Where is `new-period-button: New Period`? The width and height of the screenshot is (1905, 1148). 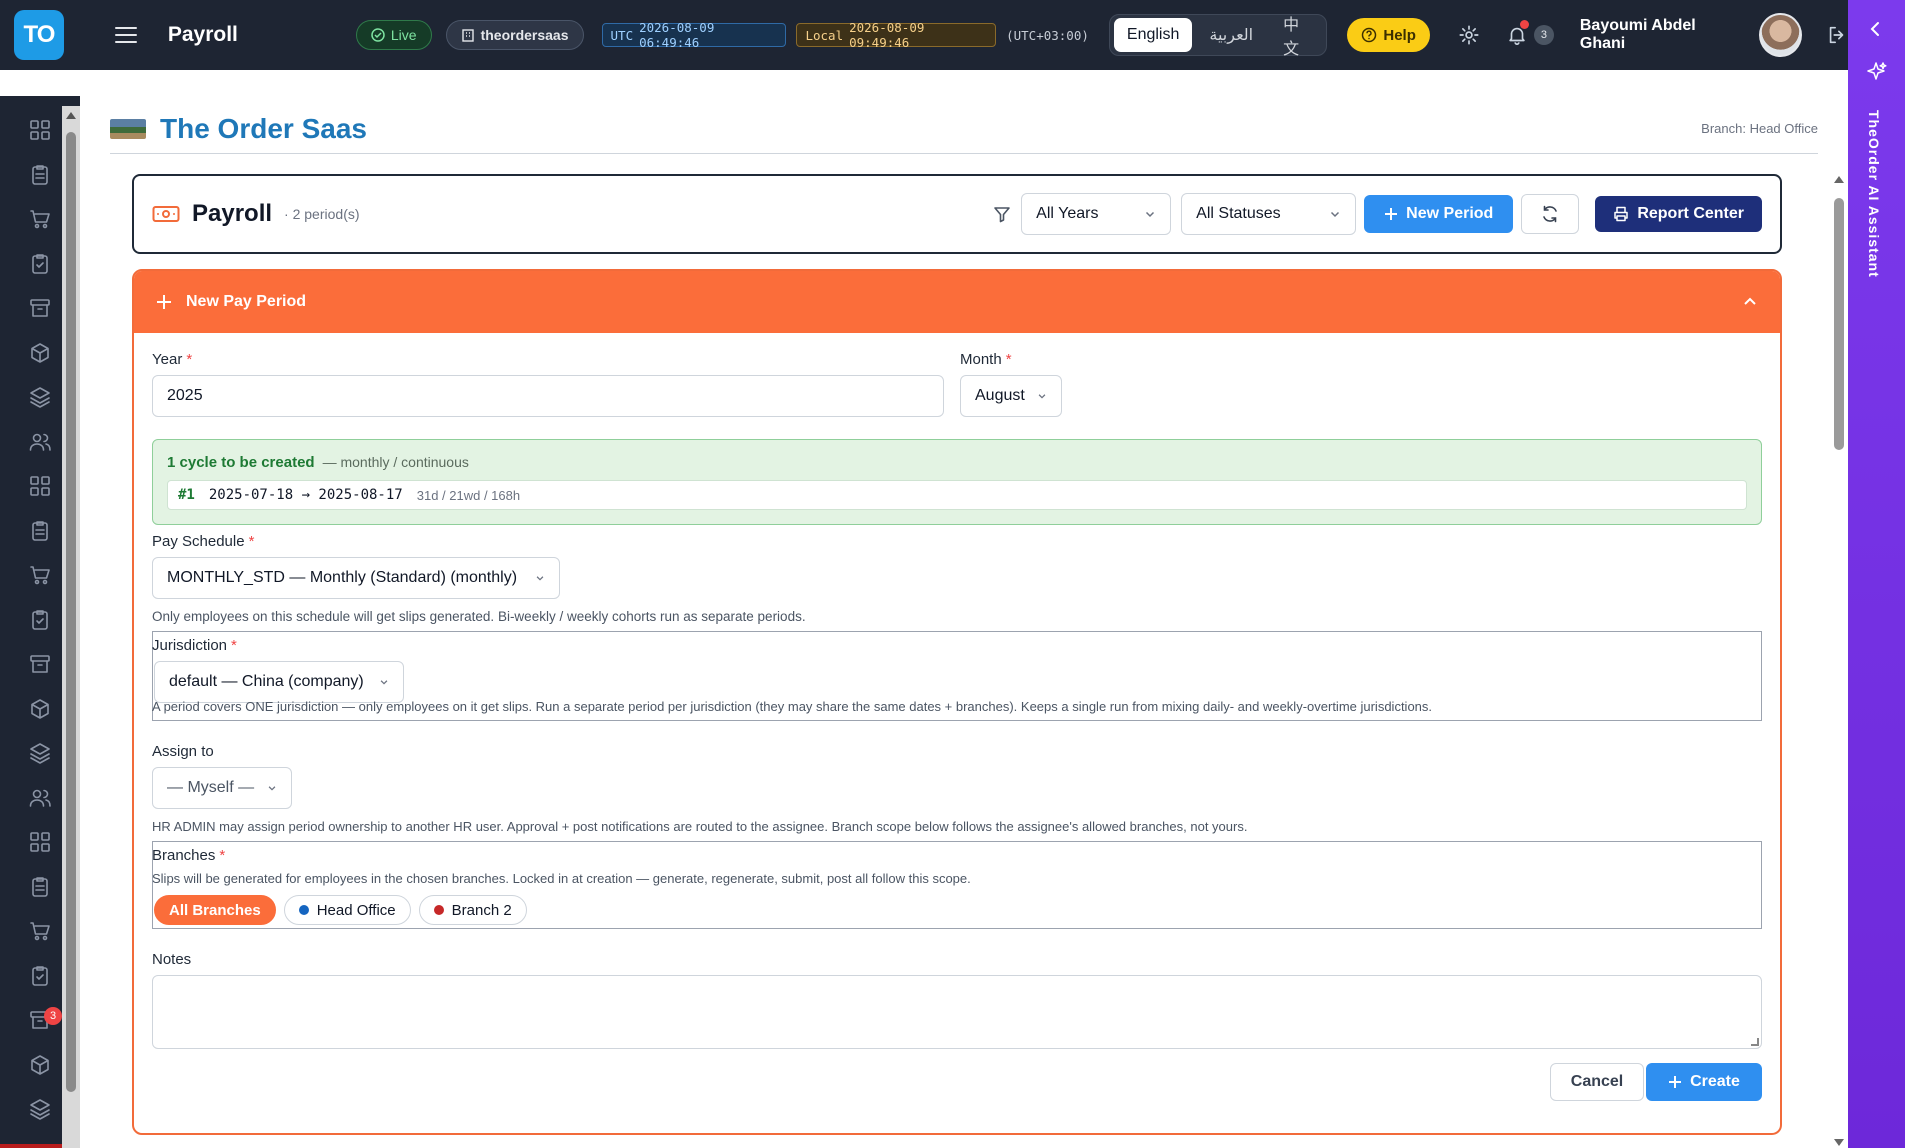 new-period-button: New Period is located at coordinates (1439, 214).